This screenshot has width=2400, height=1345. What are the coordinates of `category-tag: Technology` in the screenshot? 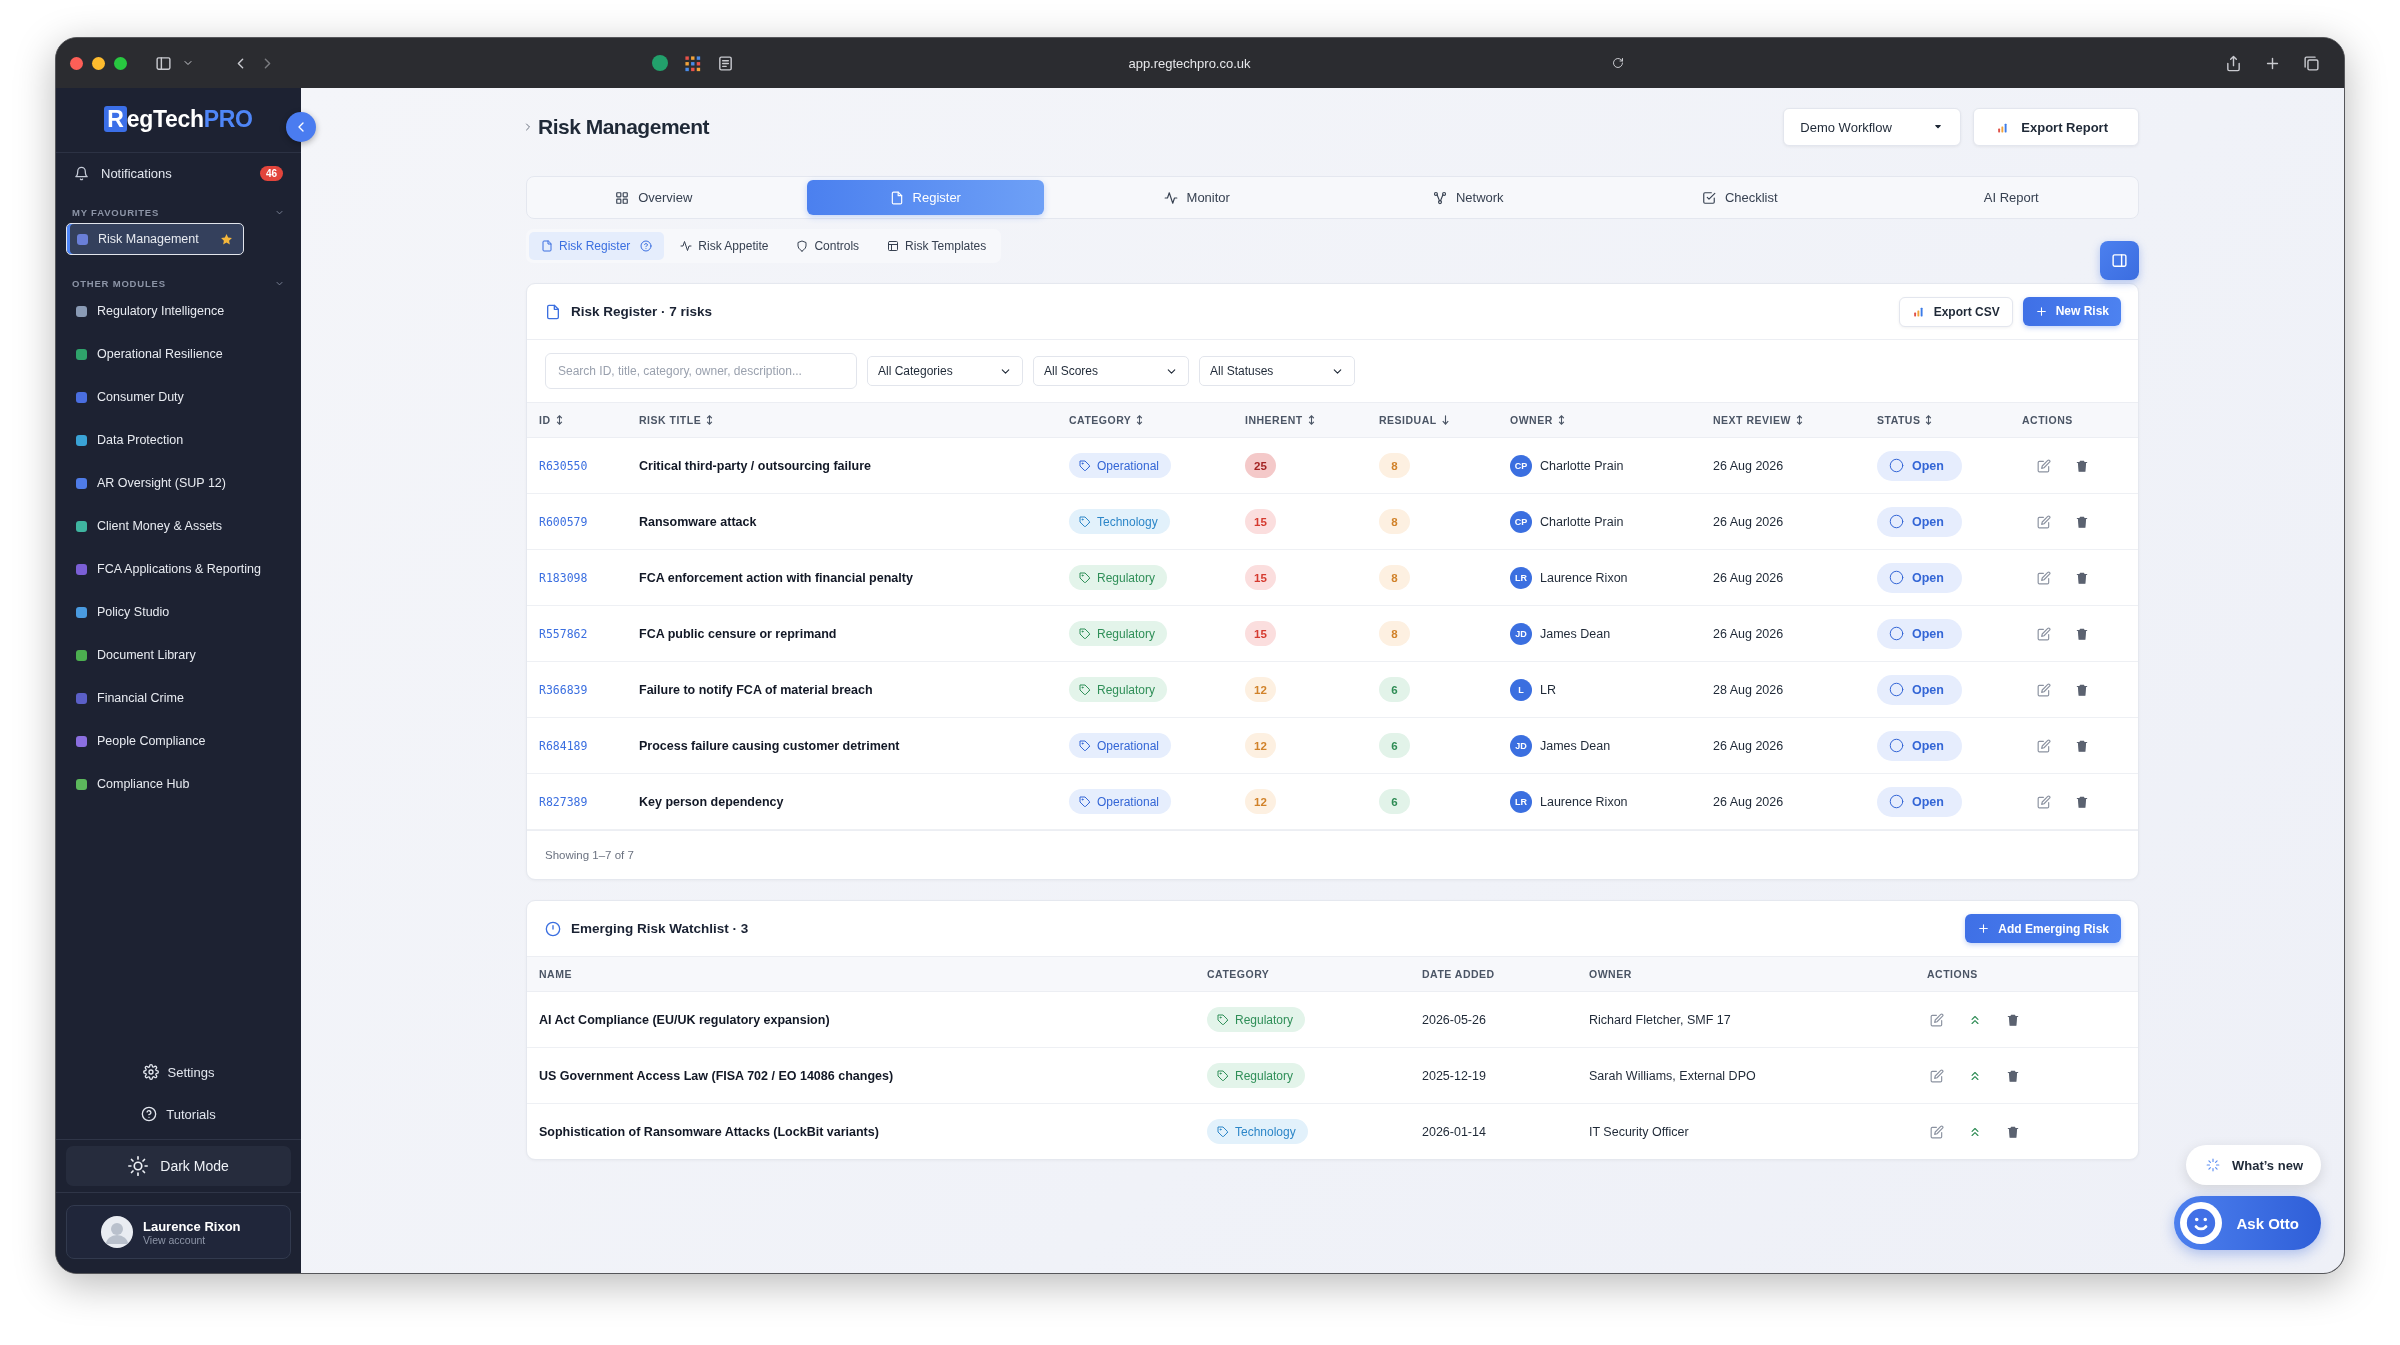 It's located at (1257, 1131).